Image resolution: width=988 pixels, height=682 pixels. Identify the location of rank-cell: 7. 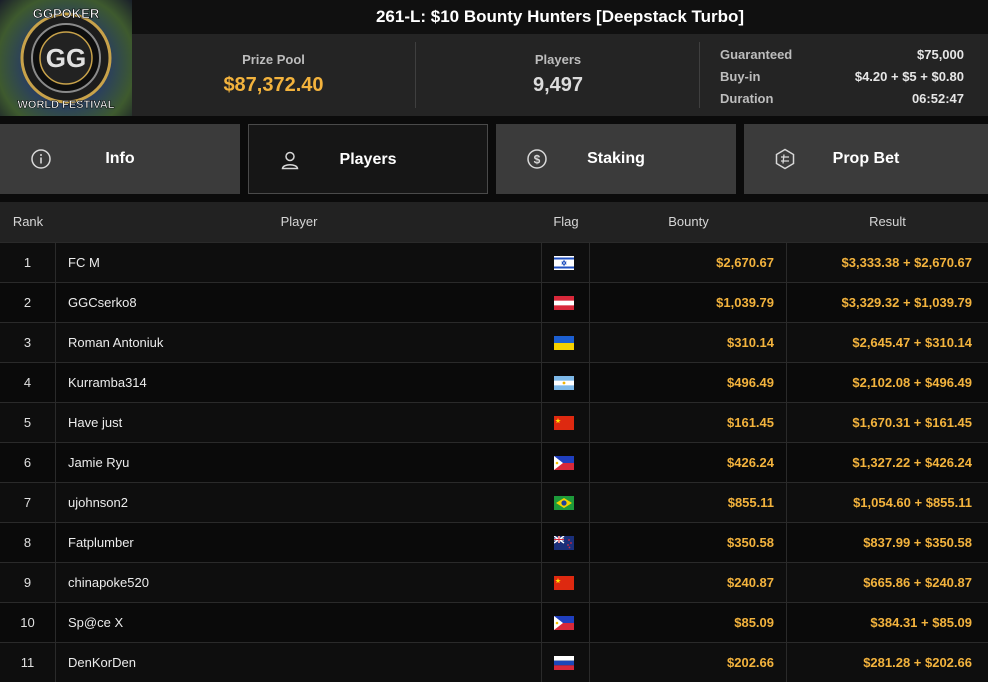
(28, 502).